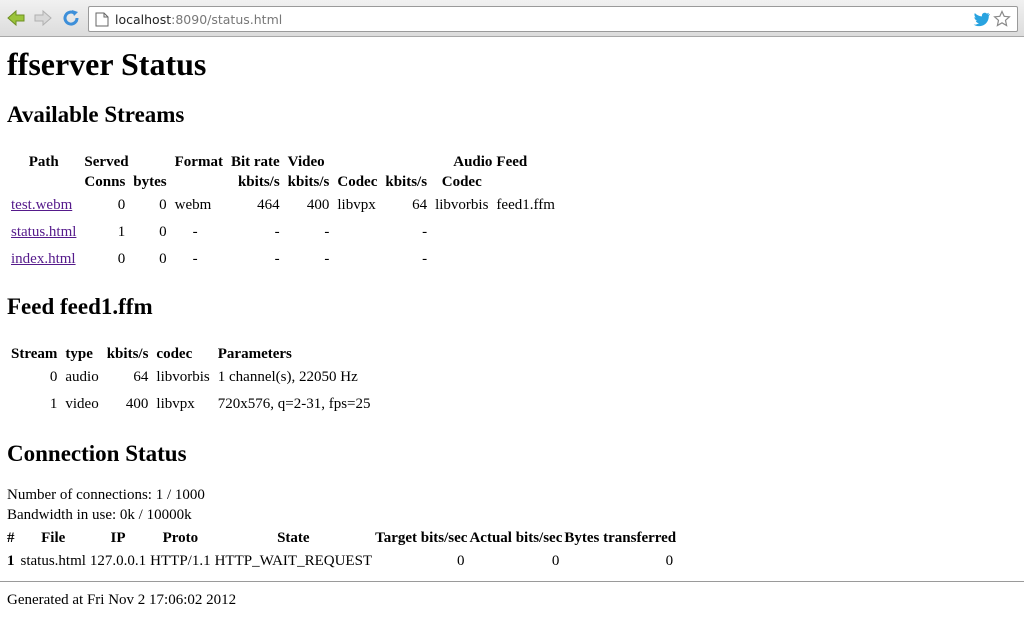 The width and height of the screenshot is (1024, 639). Describe the element at coordinates (294, 404) in the screenshot. I see `feed-params: 720x576, q=2-31, fps=25` at that location.